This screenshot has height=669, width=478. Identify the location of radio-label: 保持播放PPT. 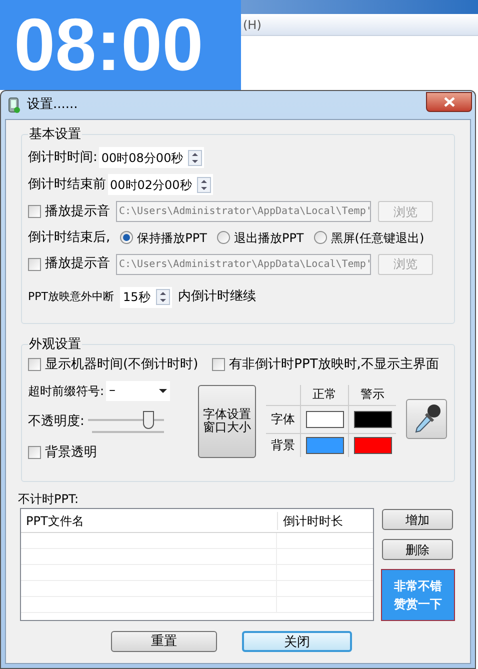
(172, 238).